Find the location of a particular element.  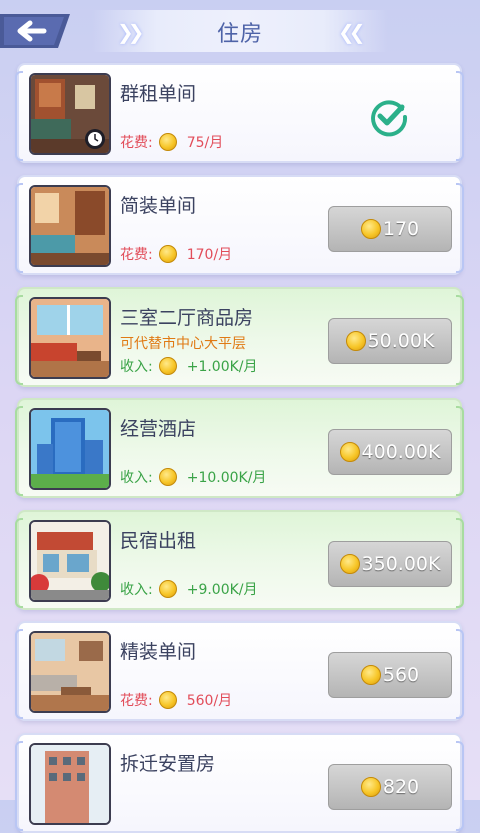

header: ❯❯ ❮❮ 住房 is located at coordinates (240, 30).